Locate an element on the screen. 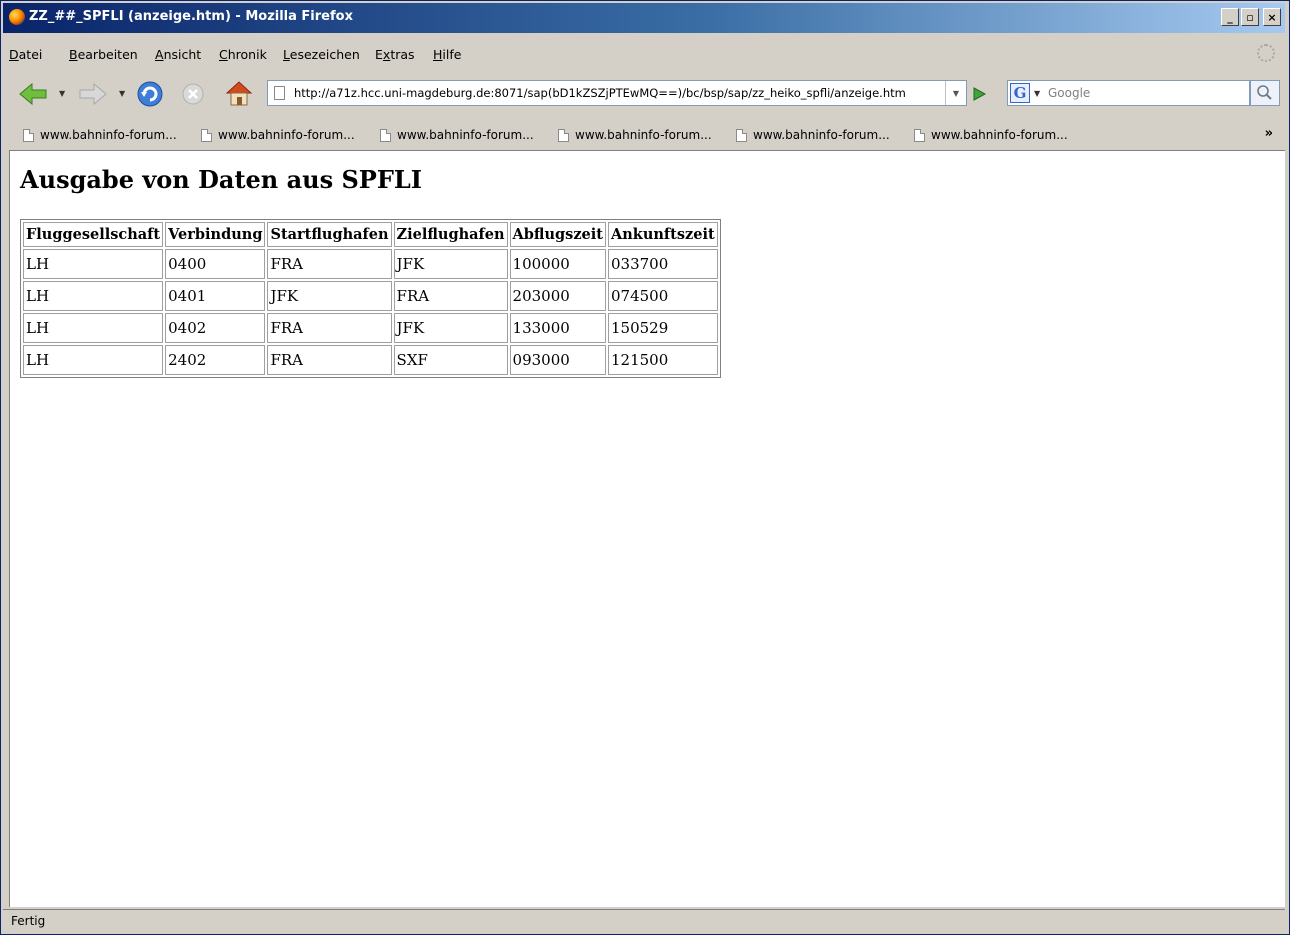 This screenshot has width=1290, height=935. table-row: LH 0402 FRA JFK 133000 150529 is located at coordinates (370, 328).